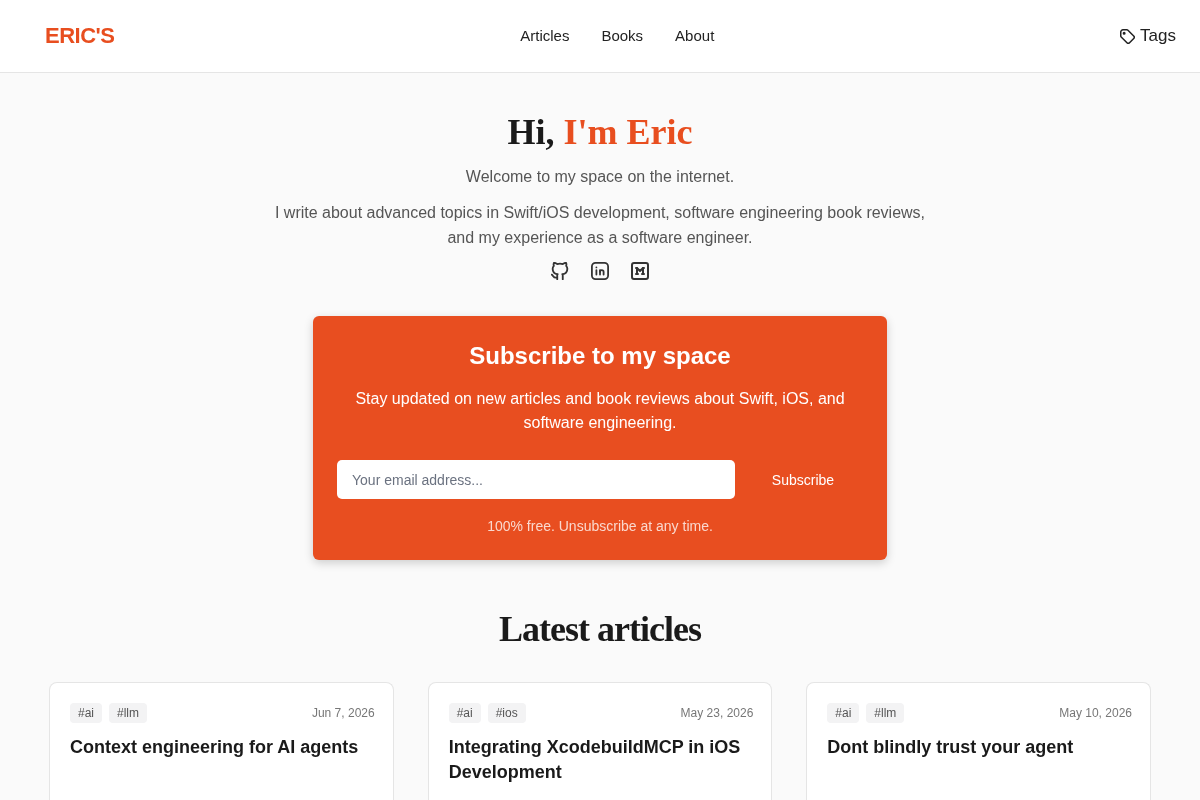  What do you see at coordinates (600, 132) in the screenshot?
I see `hero-heading: Hi, I'm Eric` at bounding box center [600, 132].